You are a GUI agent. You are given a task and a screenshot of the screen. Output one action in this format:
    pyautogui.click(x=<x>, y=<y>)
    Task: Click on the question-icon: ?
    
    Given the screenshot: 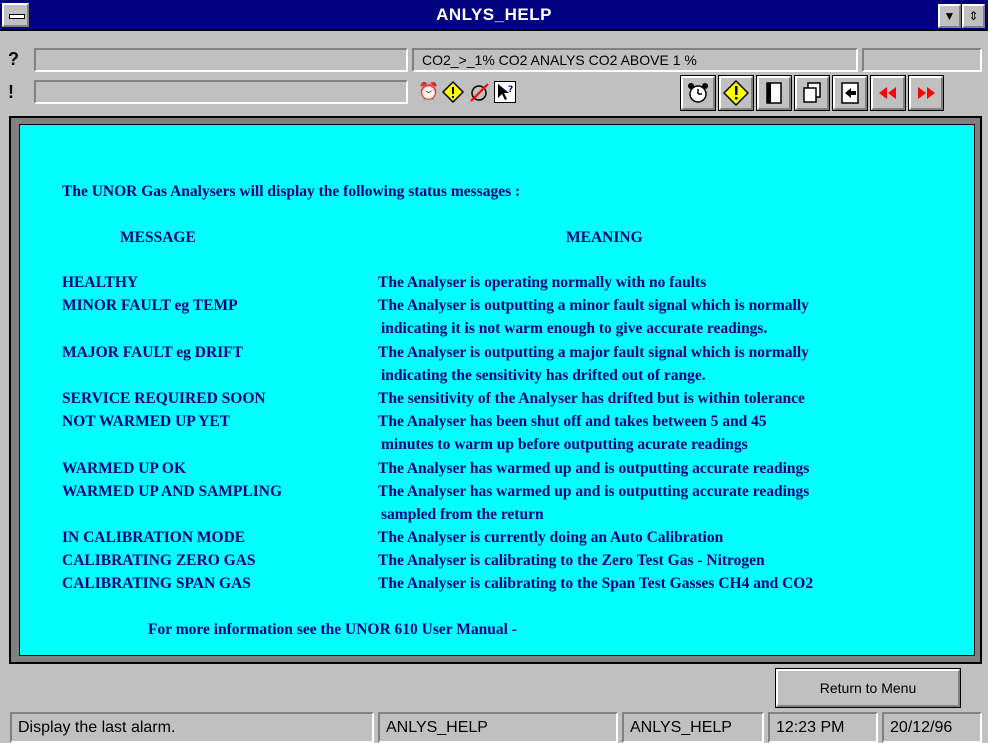 What is the action you would take?
    pyautogui.click(x=13, y=59)
    